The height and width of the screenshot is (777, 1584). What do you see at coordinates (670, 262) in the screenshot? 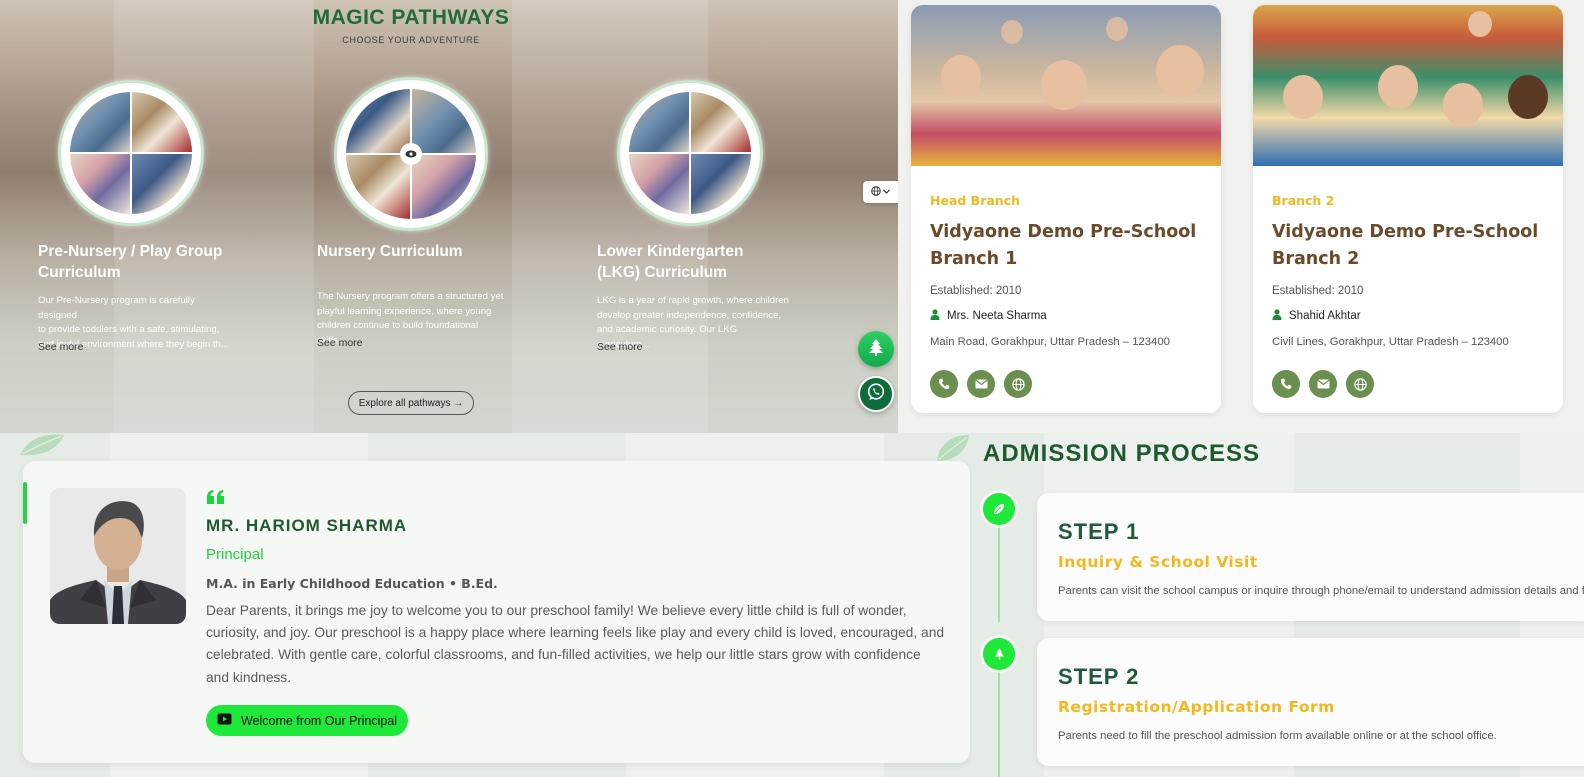
I see `pathway-heading: Lower Kindergarten (LKG) Curriculum` at bounding box center [670, 262].